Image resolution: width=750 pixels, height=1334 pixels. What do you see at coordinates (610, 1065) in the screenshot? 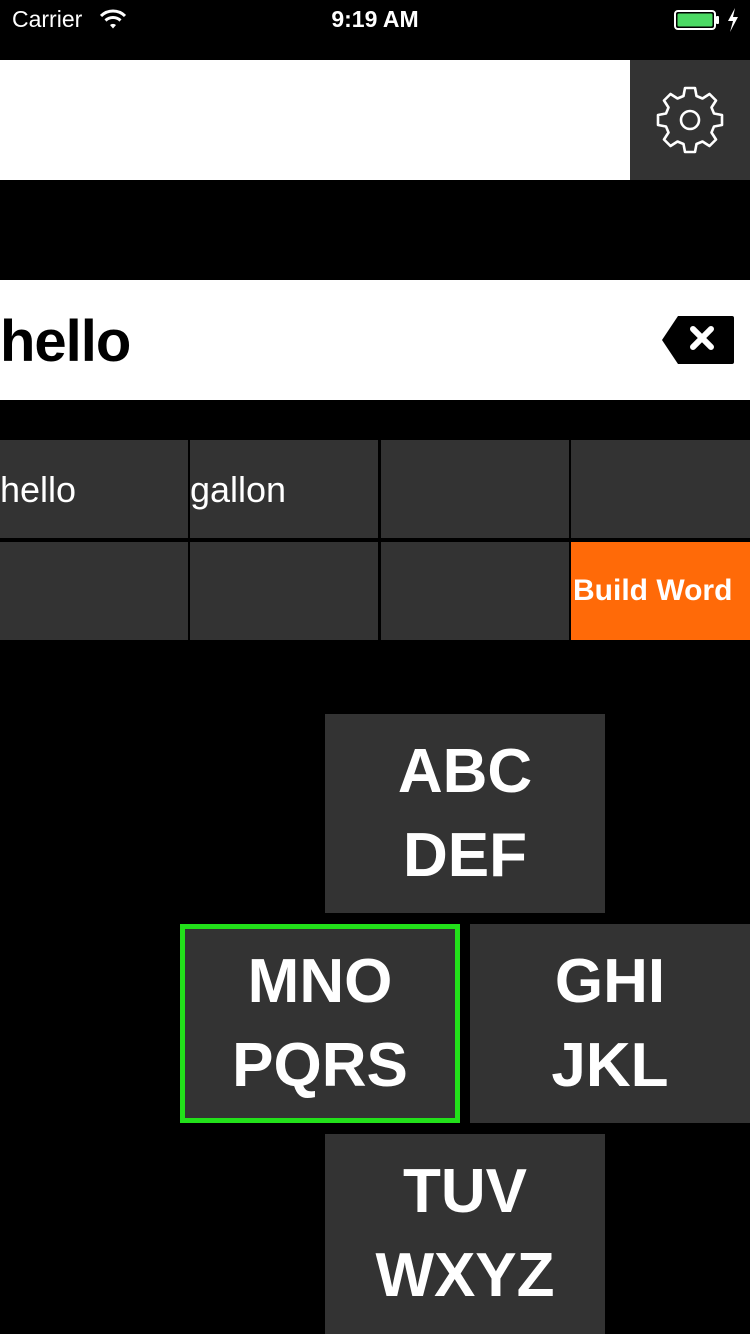
I see `key-line: JKL` at bounding box center [610, 1065].